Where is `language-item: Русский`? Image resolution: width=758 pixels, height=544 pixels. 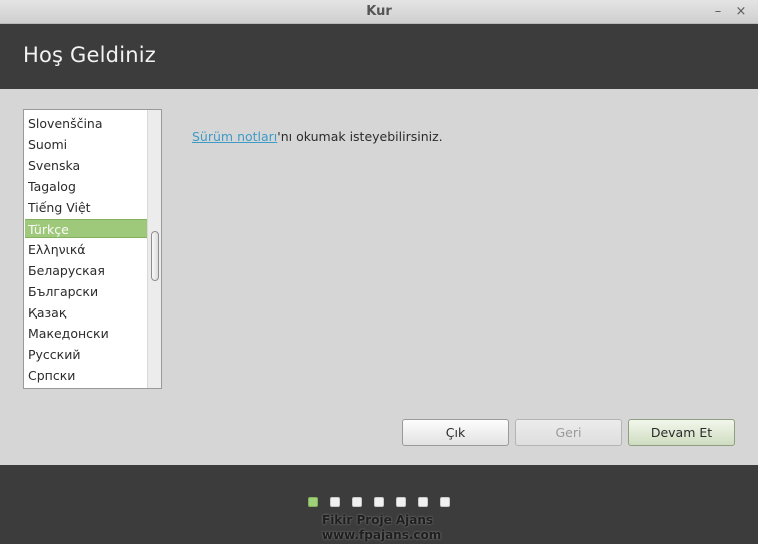 language-item: Русский is located at coordinates (86, 354).